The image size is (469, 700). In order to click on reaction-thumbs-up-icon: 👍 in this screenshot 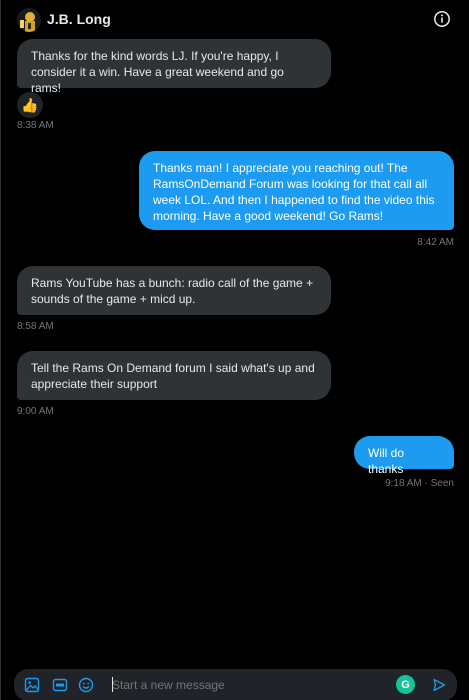, I will do `click(30, 105)`.